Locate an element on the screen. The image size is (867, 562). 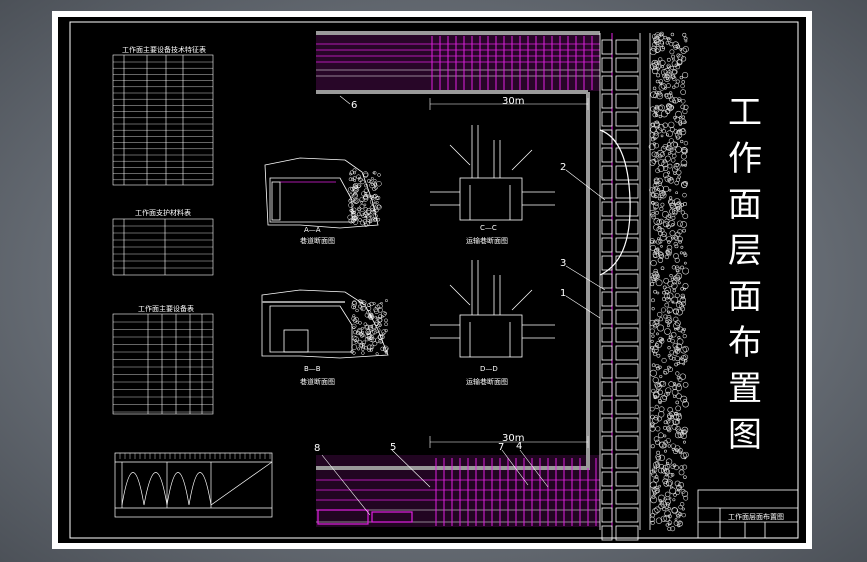
title-char: 层 is located at coordinates (745, 251).